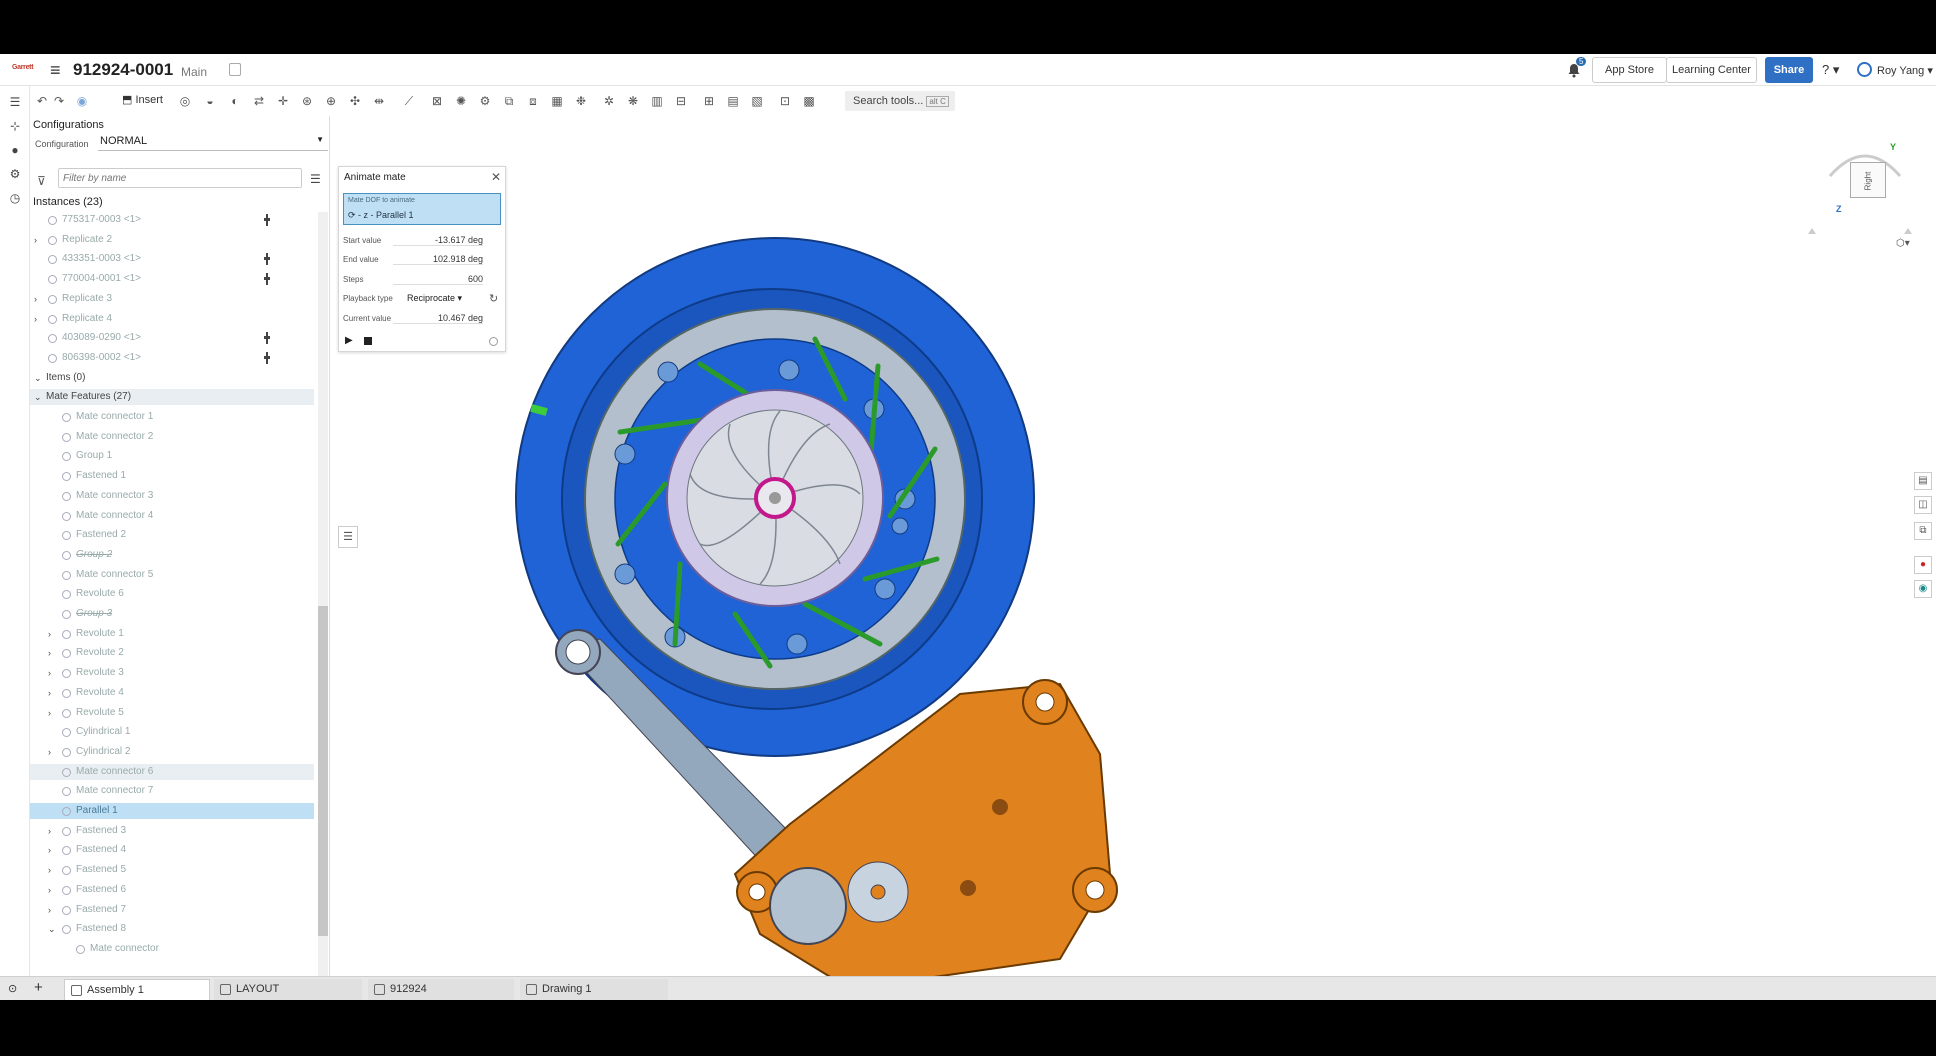 Image resolution: width=1936 pixels, height=1056 pixels. What do you see at coordinates (172, 516) in the screenshot?
I see `tree-row: Mate connector 4` at bounding box center [172, 516].